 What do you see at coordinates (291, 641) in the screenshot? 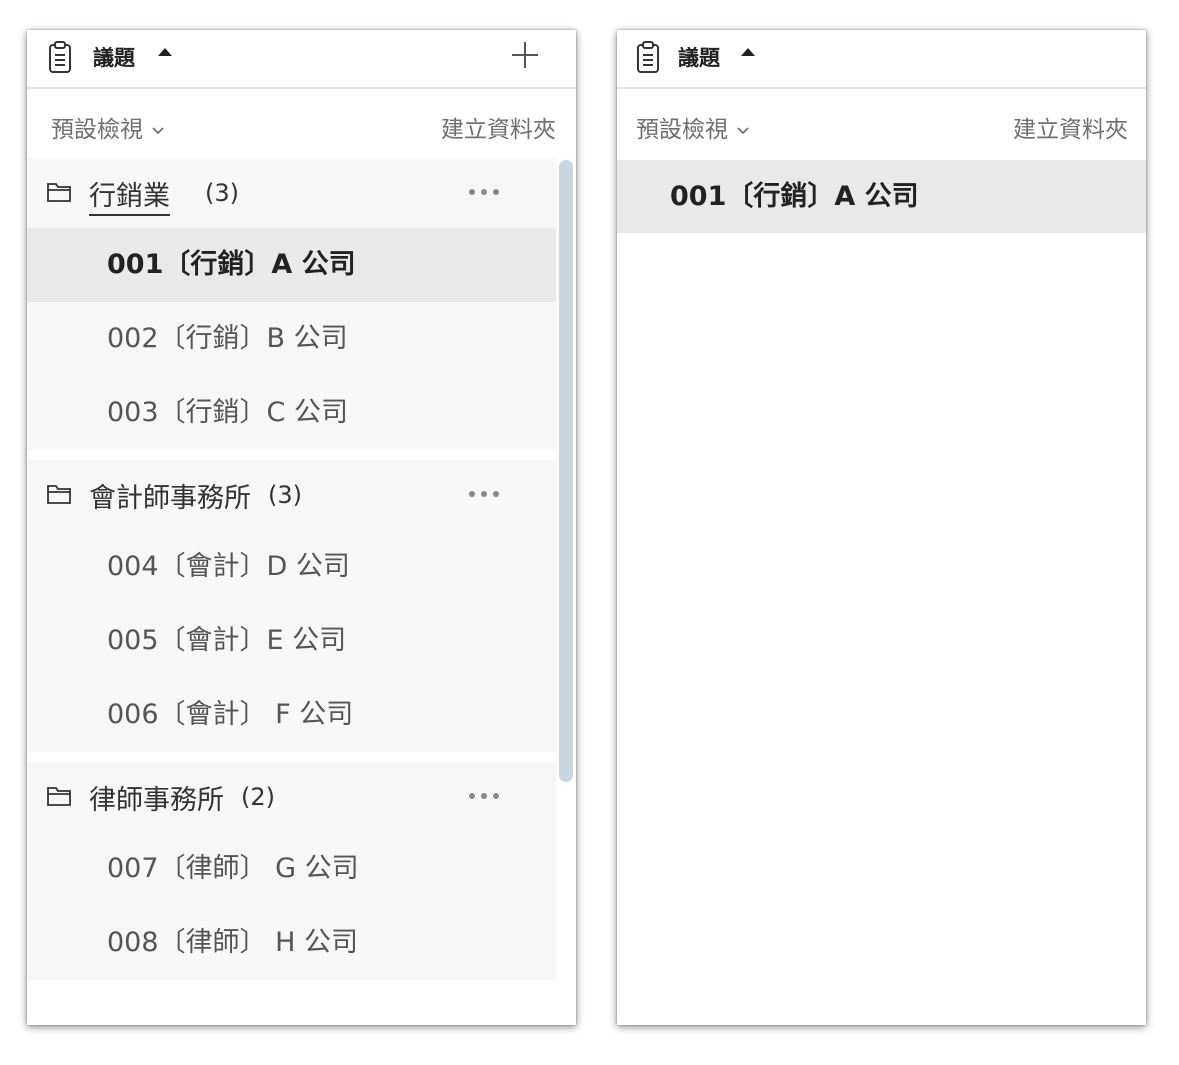
I see `list-item: 005〔會計〕E 公司` at bounding box center [291, 641].